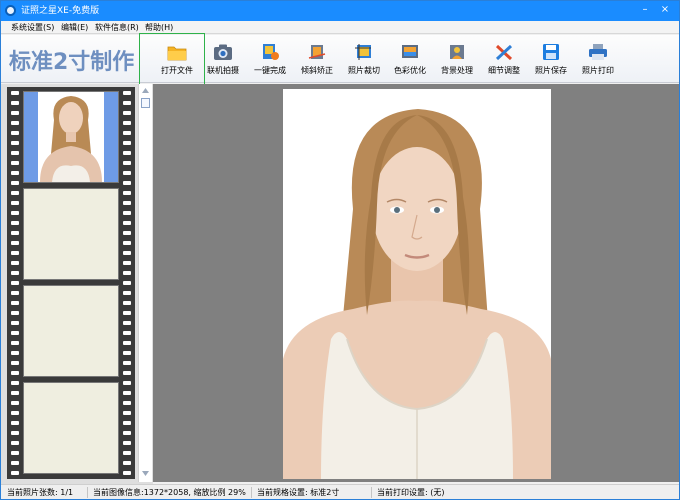 The image size is (680, 500). Describe the element at coordinates (457, 52) in the screenshot. I see `background-icon` at that location.